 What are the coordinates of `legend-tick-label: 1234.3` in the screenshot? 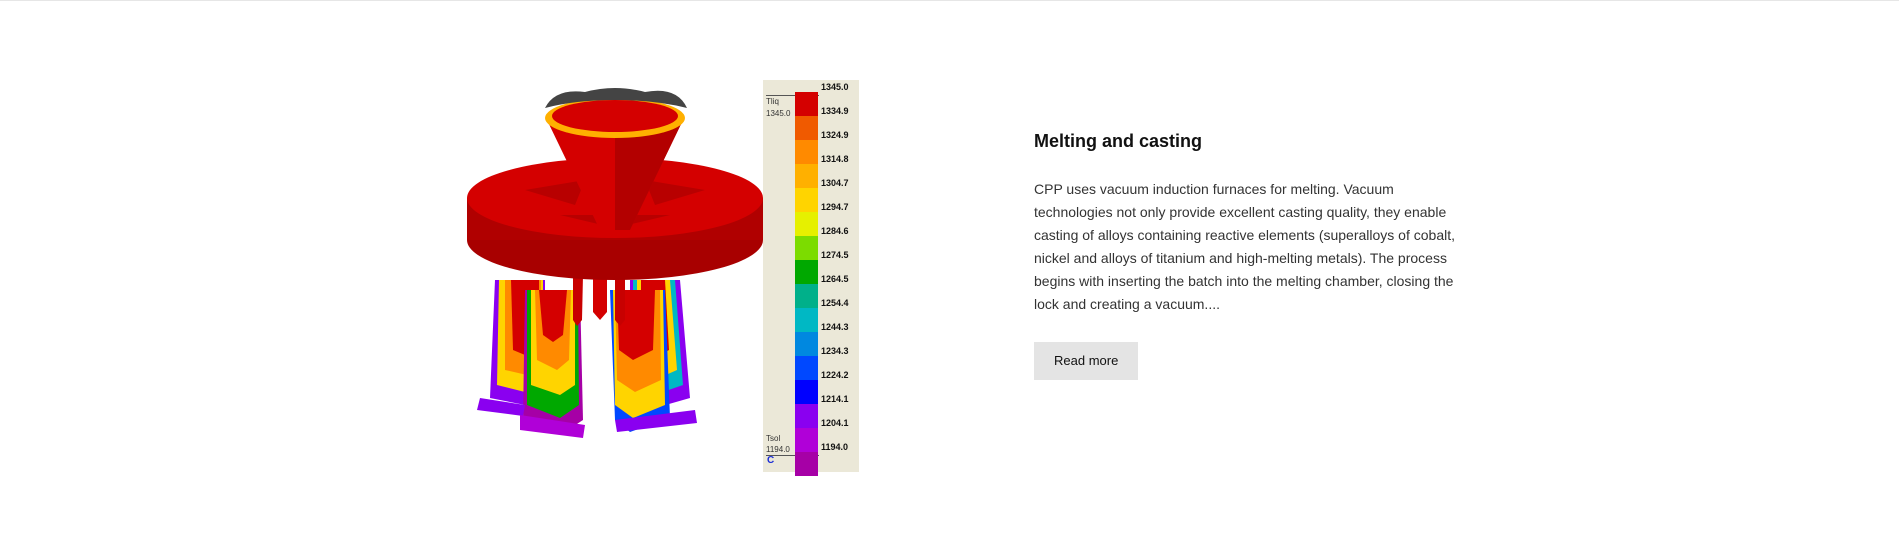 It's located at (835, 351).